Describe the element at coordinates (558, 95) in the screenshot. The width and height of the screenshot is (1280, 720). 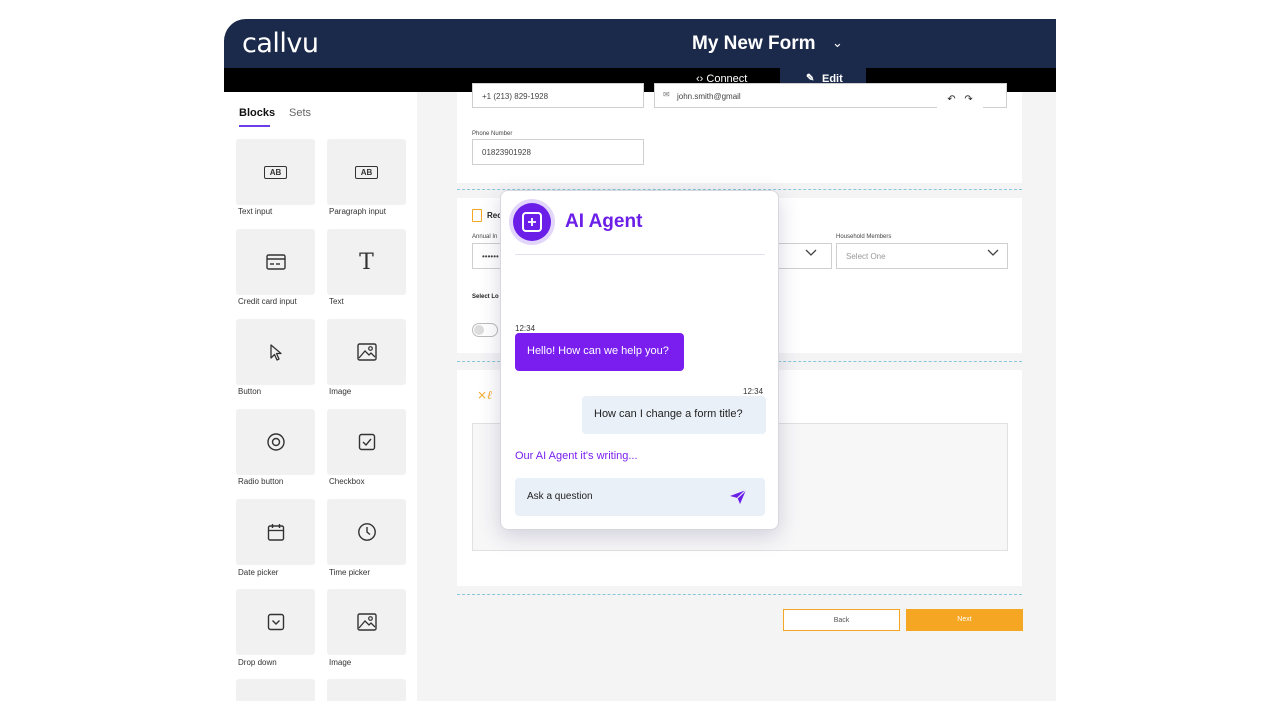
I see `phone-input-top: +1 (213) 829-1928` at that location.